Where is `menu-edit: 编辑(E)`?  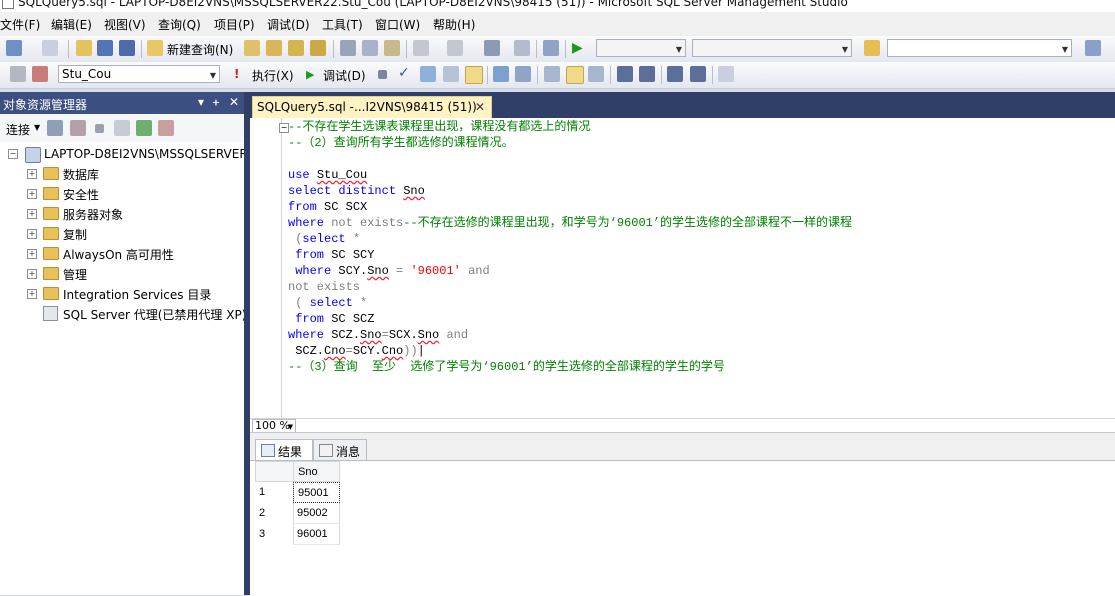
menu-edit: 编辑(E) is located at coordinates (71, 24).